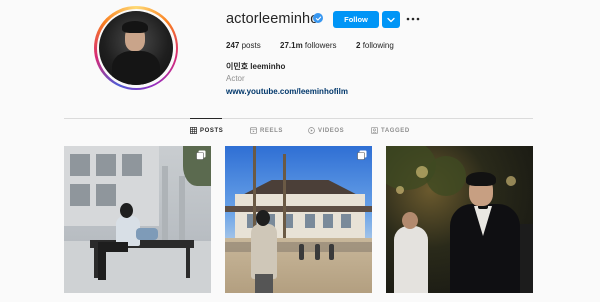  Describe the element at coordinates (287, 91) in the screenshot. I see `profile-external-link: www.youtube.com/leeminhofilm` at that location.